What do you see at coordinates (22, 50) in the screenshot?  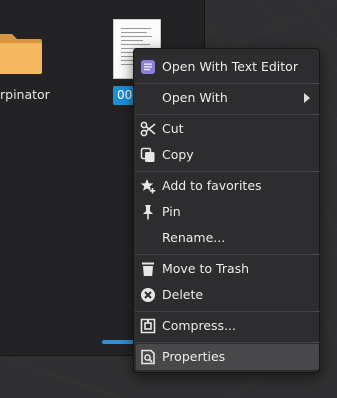 I see `folder-icon` at bounding box center [22, 50].